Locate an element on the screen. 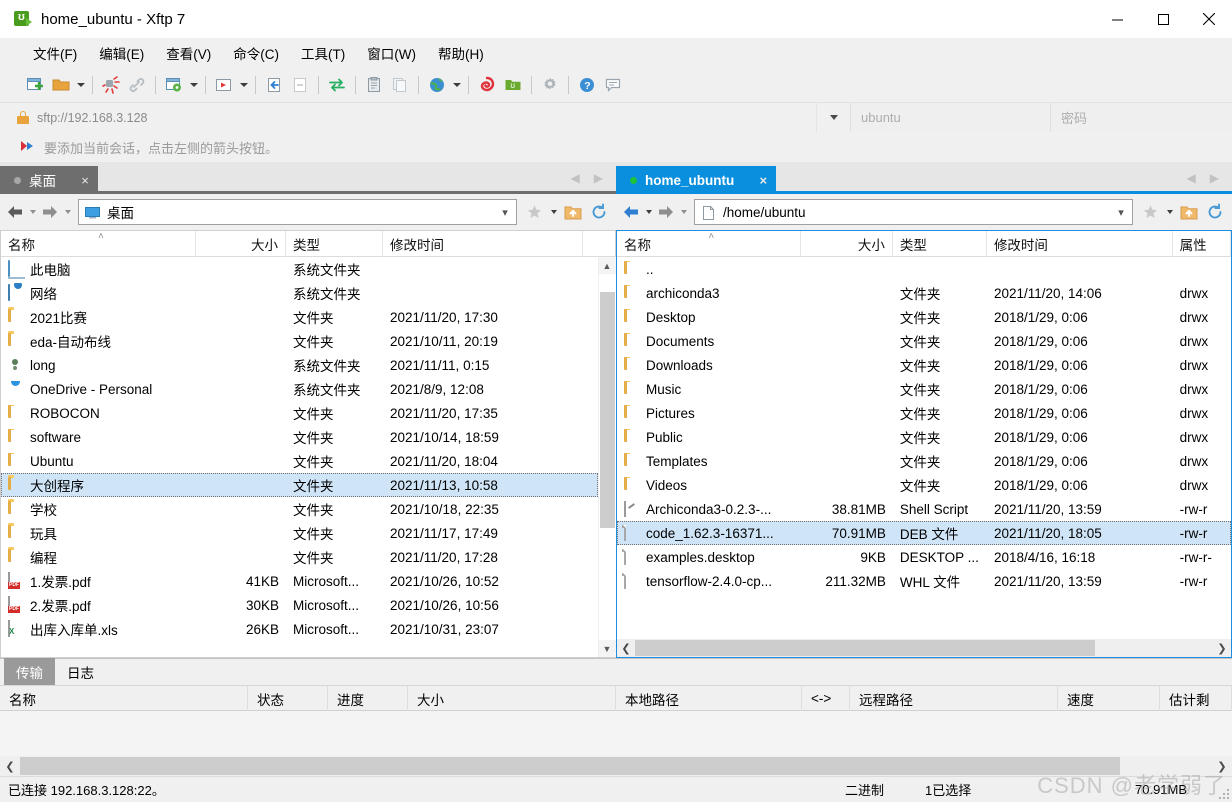 Image resolution: width=1232 pixels, height=802 pixels. transfer-hscroll-left-icon: ❮ is located at coordinates (10, 766).